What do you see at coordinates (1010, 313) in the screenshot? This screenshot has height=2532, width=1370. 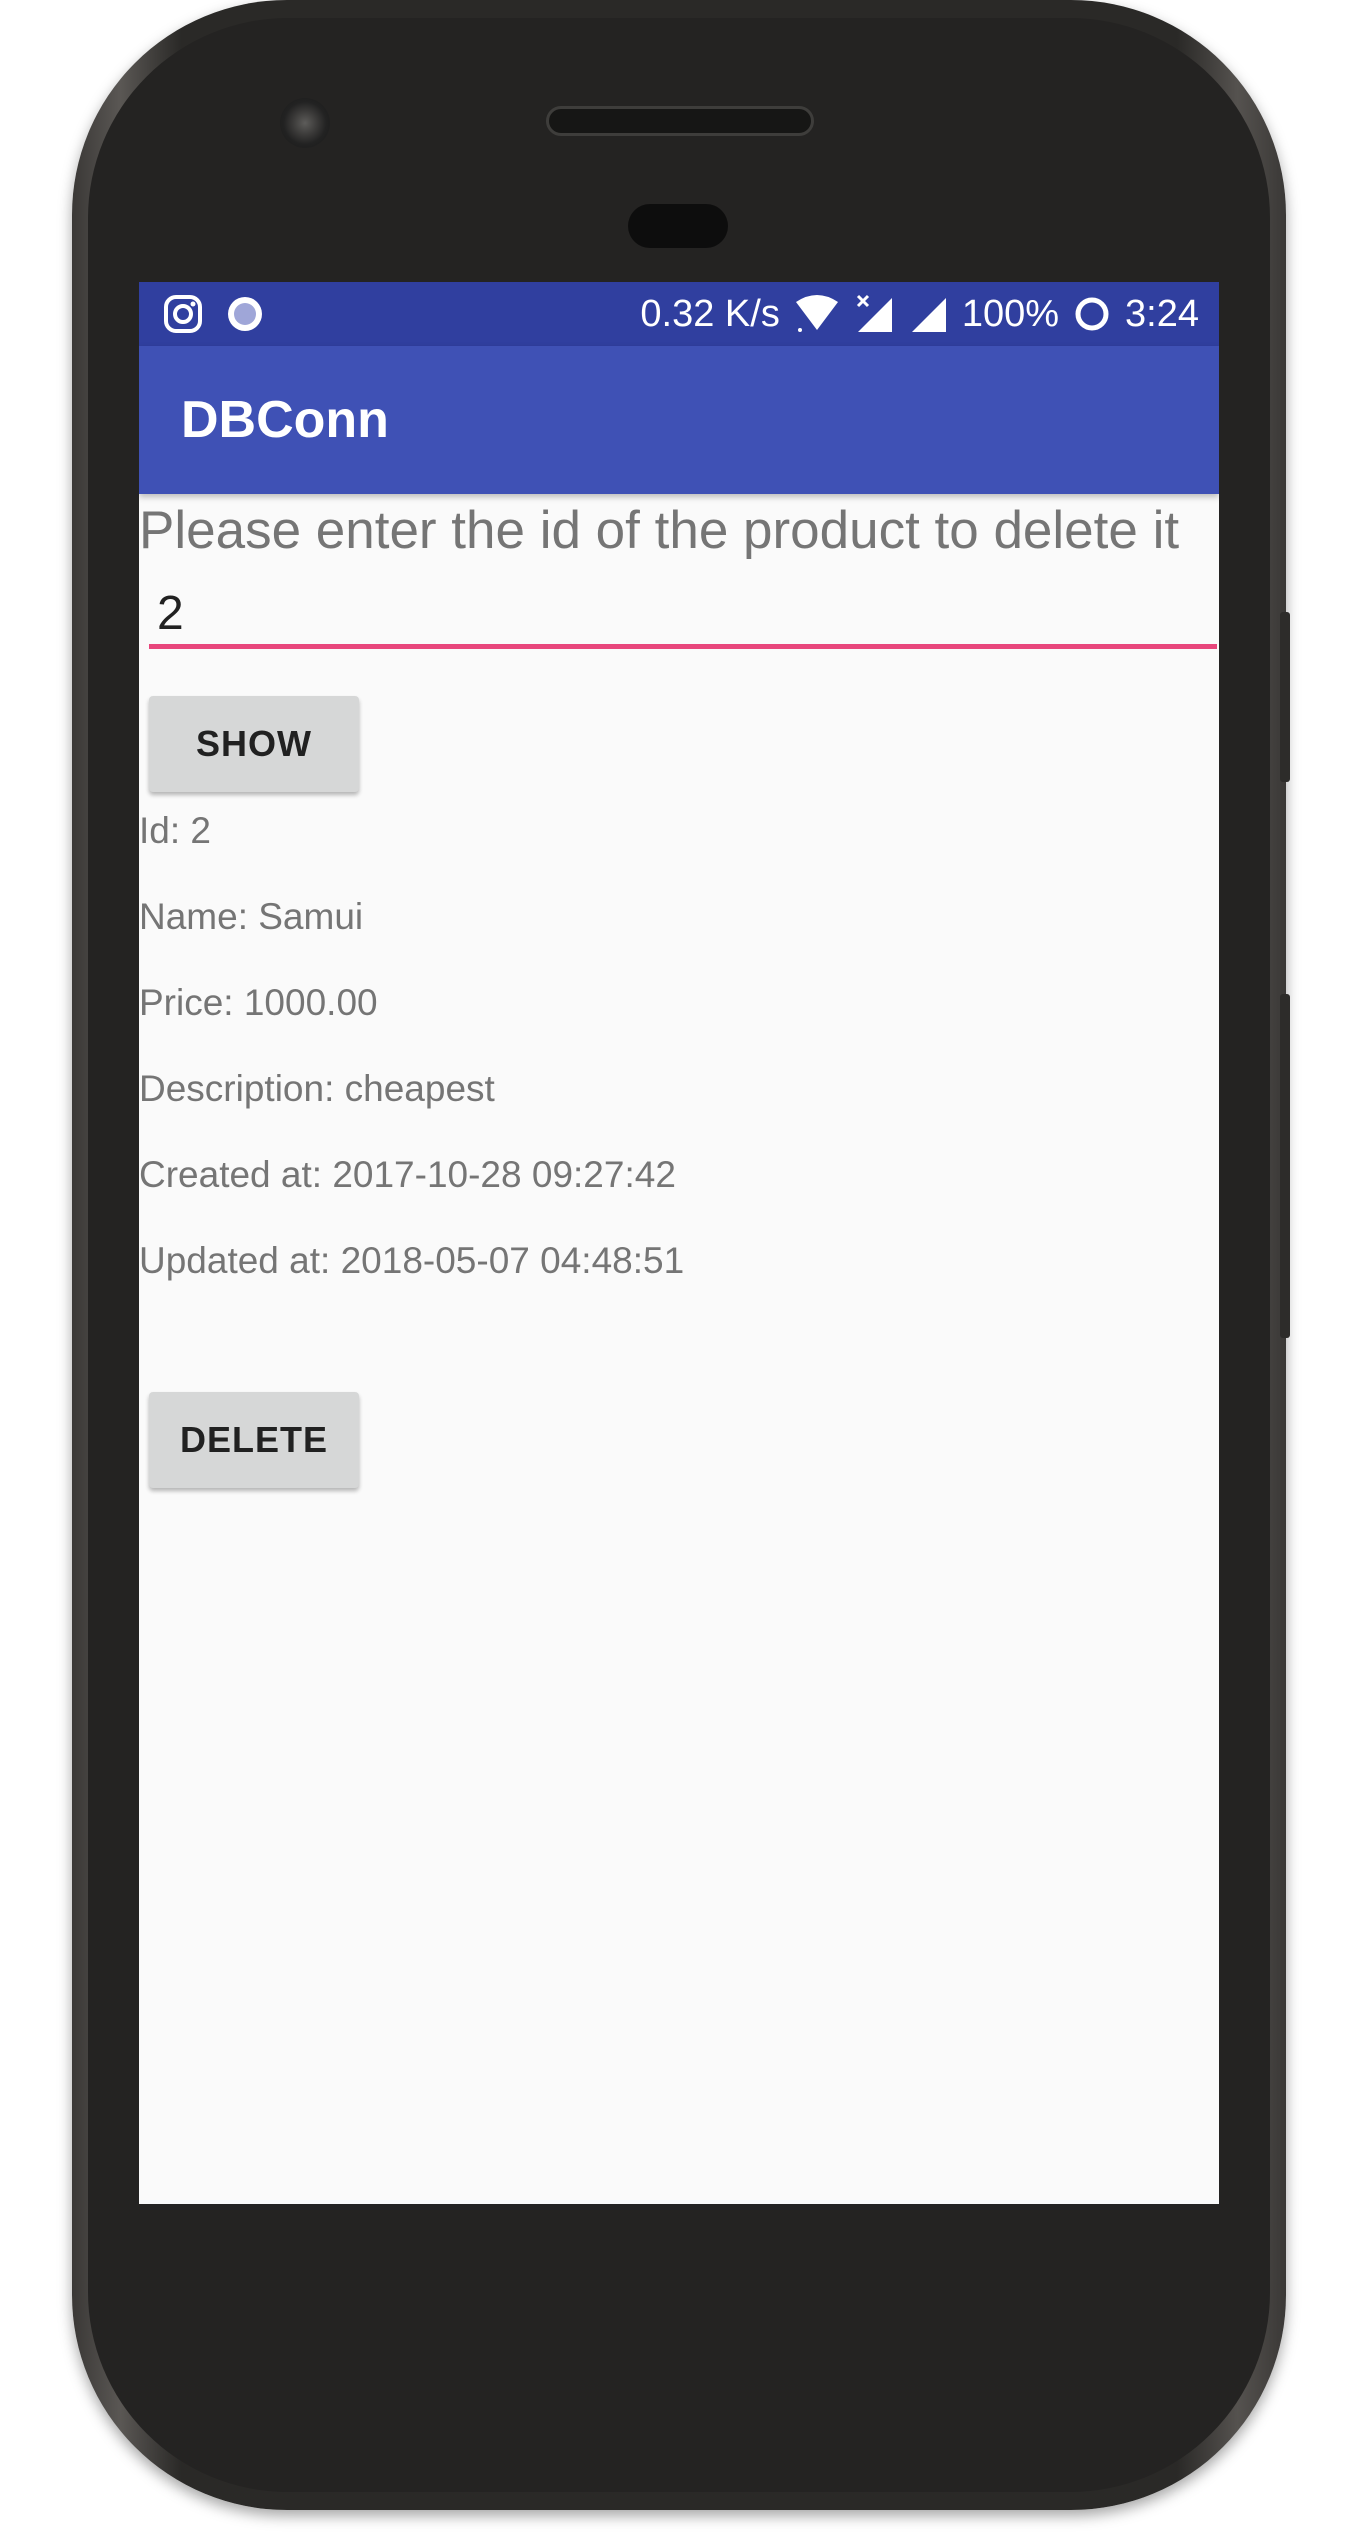 I see `battery-percent: 100%` at bounding box center [1010, 313].